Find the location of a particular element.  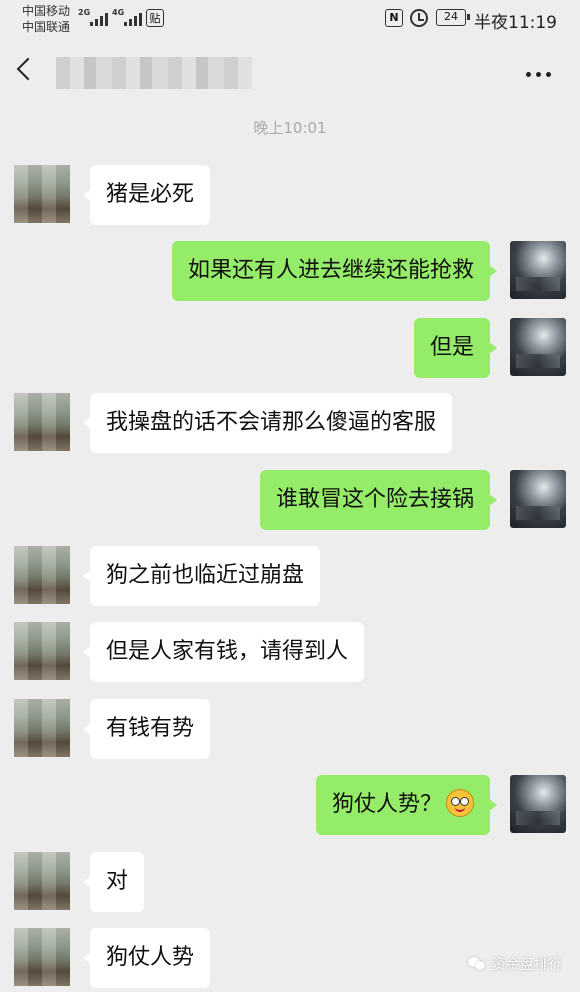

message-bubble: 狗仗人势 is located at coordinates (146, 958).